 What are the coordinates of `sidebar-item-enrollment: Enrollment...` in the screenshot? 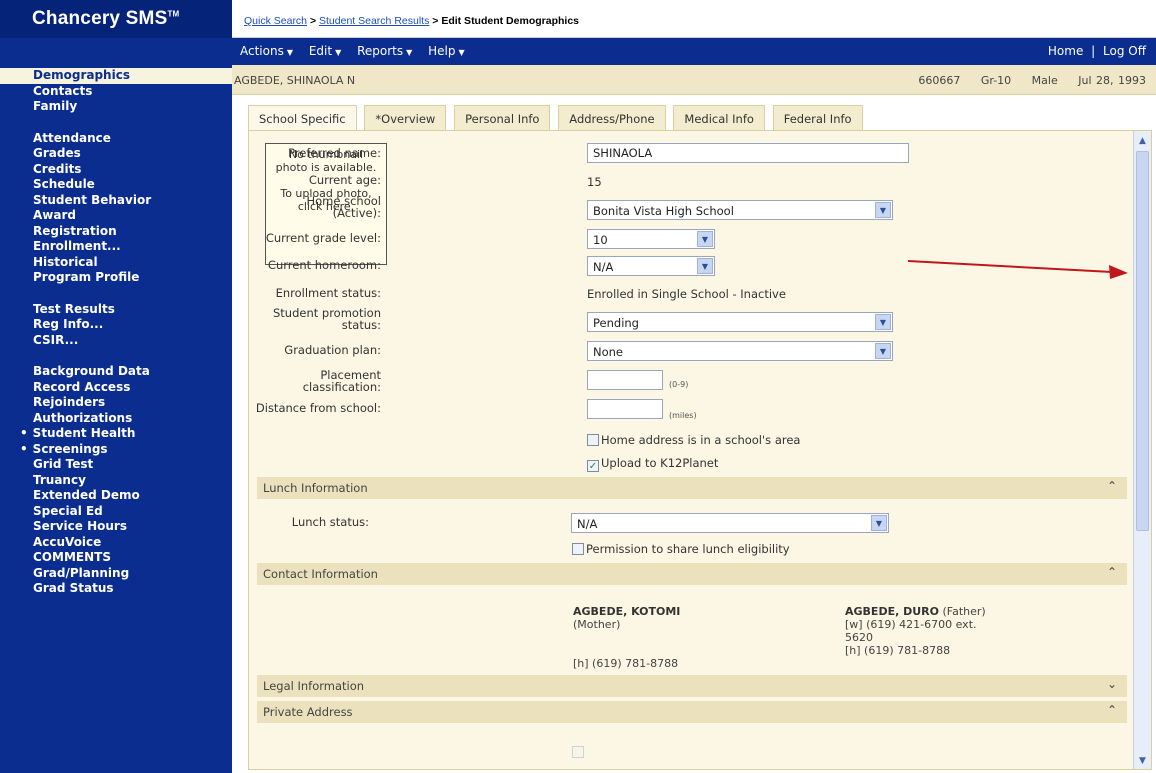 It's located at (116, 247).